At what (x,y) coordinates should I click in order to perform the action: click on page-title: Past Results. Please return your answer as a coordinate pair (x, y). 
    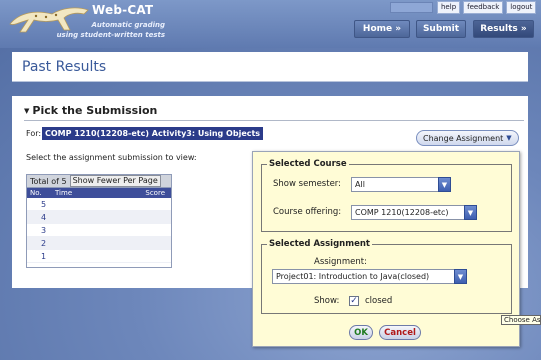
    Looking at the image, I should click on (64, 67).